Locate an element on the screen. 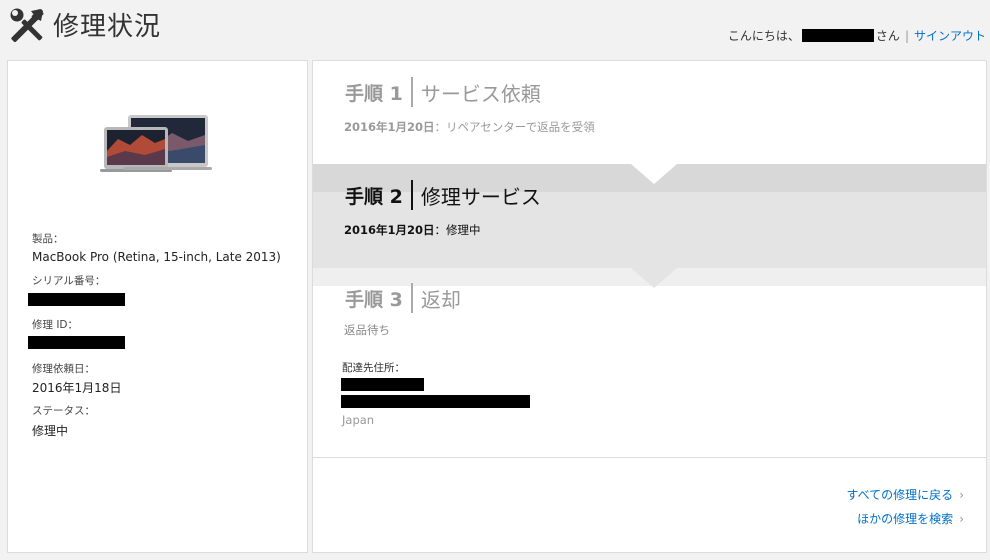  step-2-name: 修理サービス is located at coordinates (480, 196).